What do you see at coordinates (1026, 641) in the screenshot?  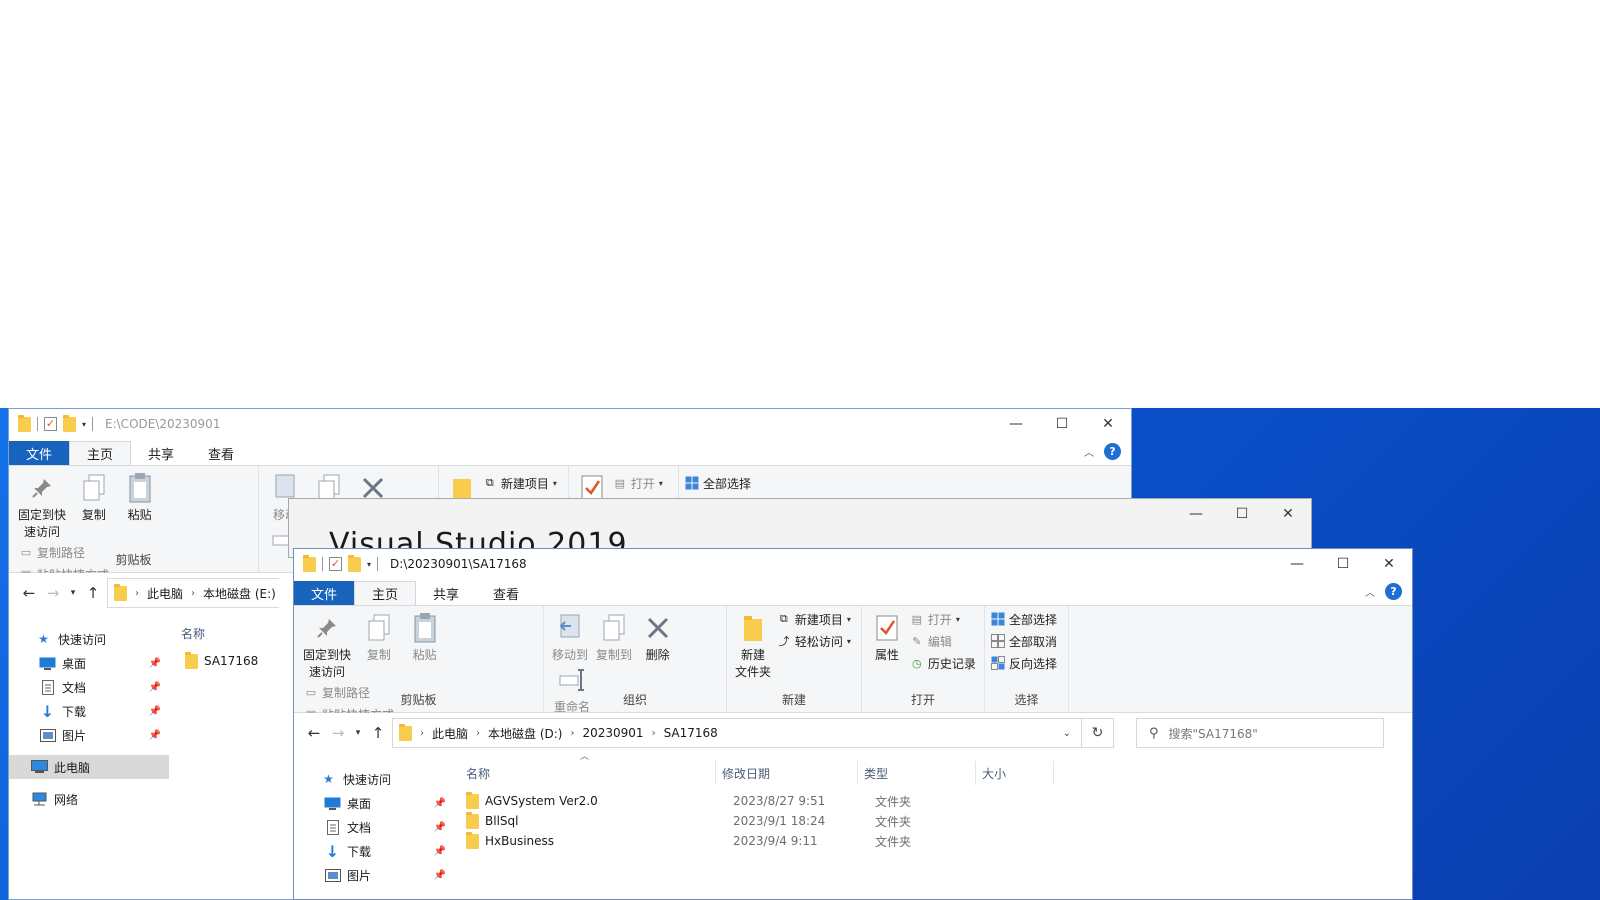 I see `select-none-button: 全部取消` at bounding box center [1026, 641].